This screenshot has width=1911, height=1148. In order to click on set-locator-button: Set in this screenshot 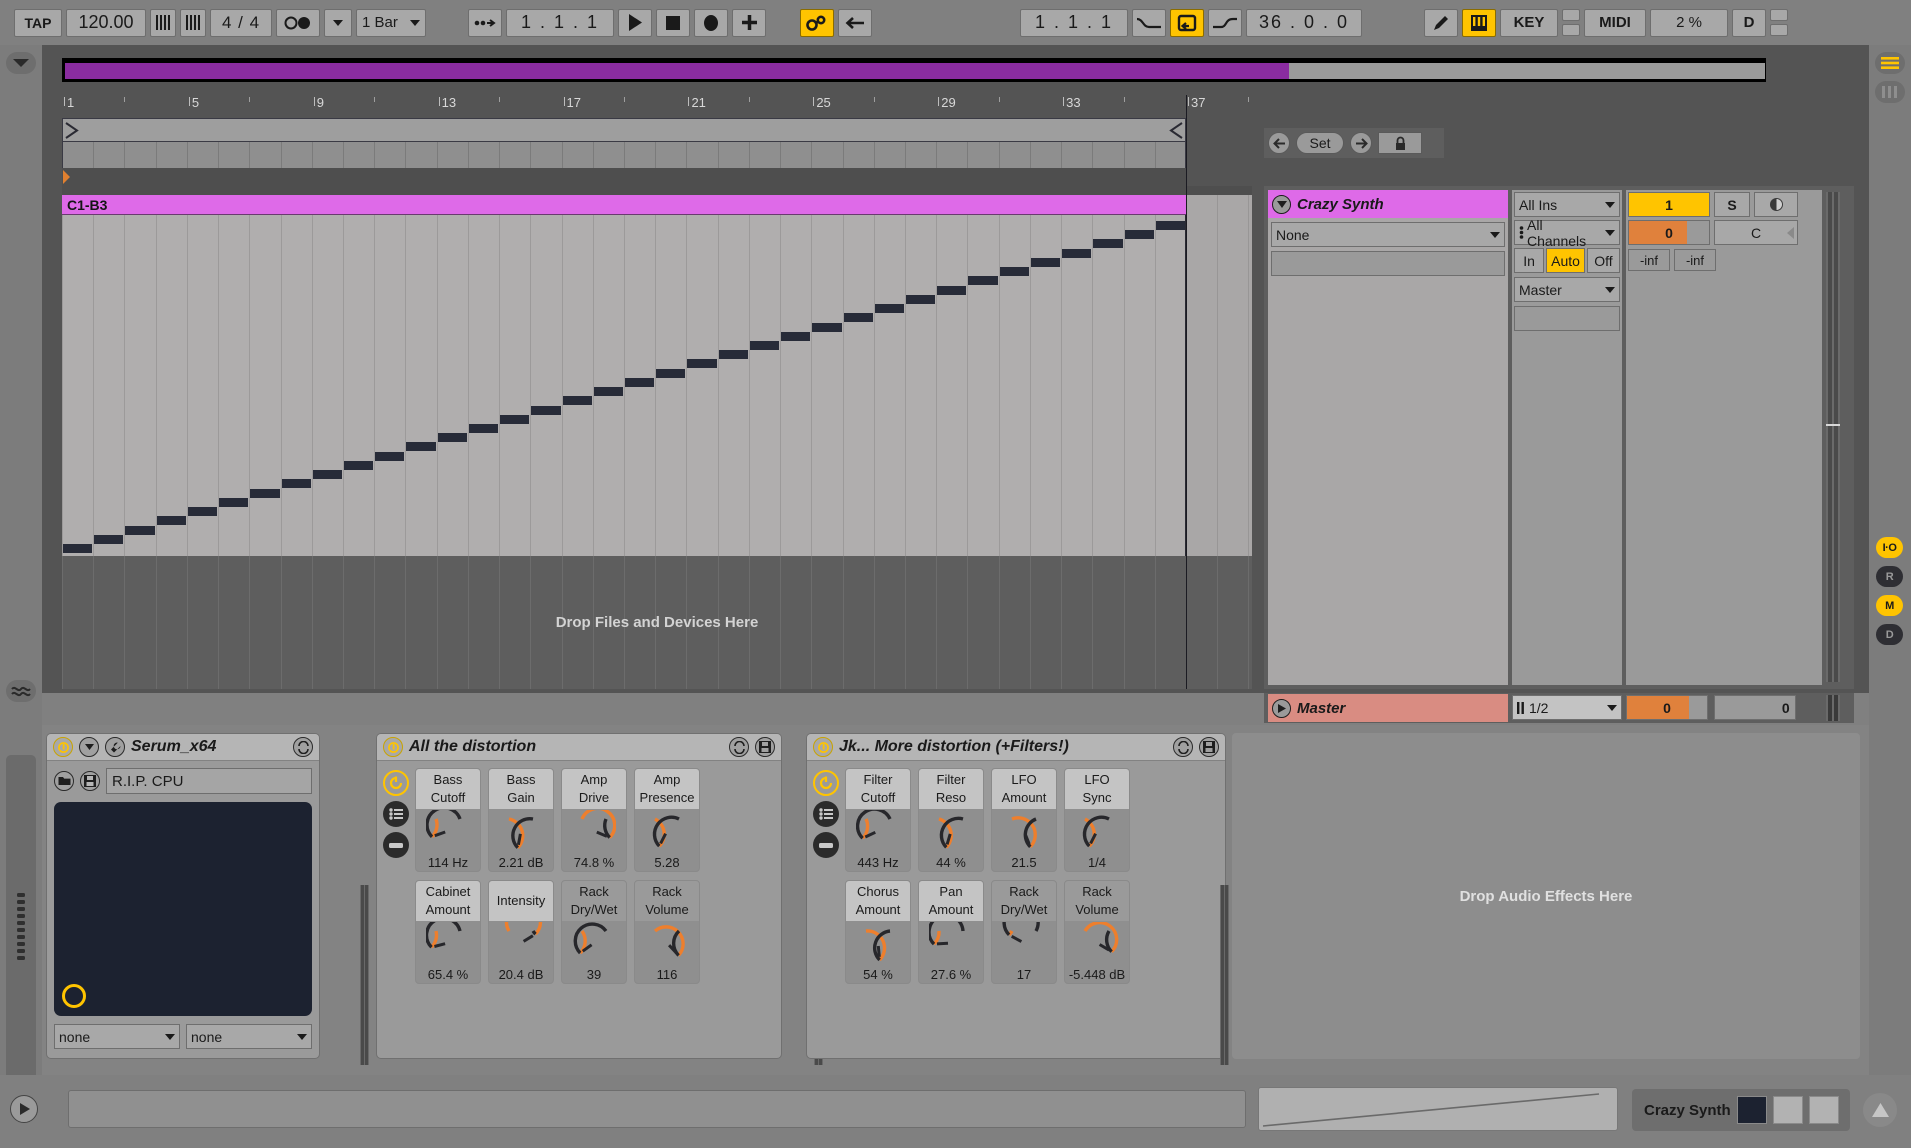, I will do `click(1320, 143)`.